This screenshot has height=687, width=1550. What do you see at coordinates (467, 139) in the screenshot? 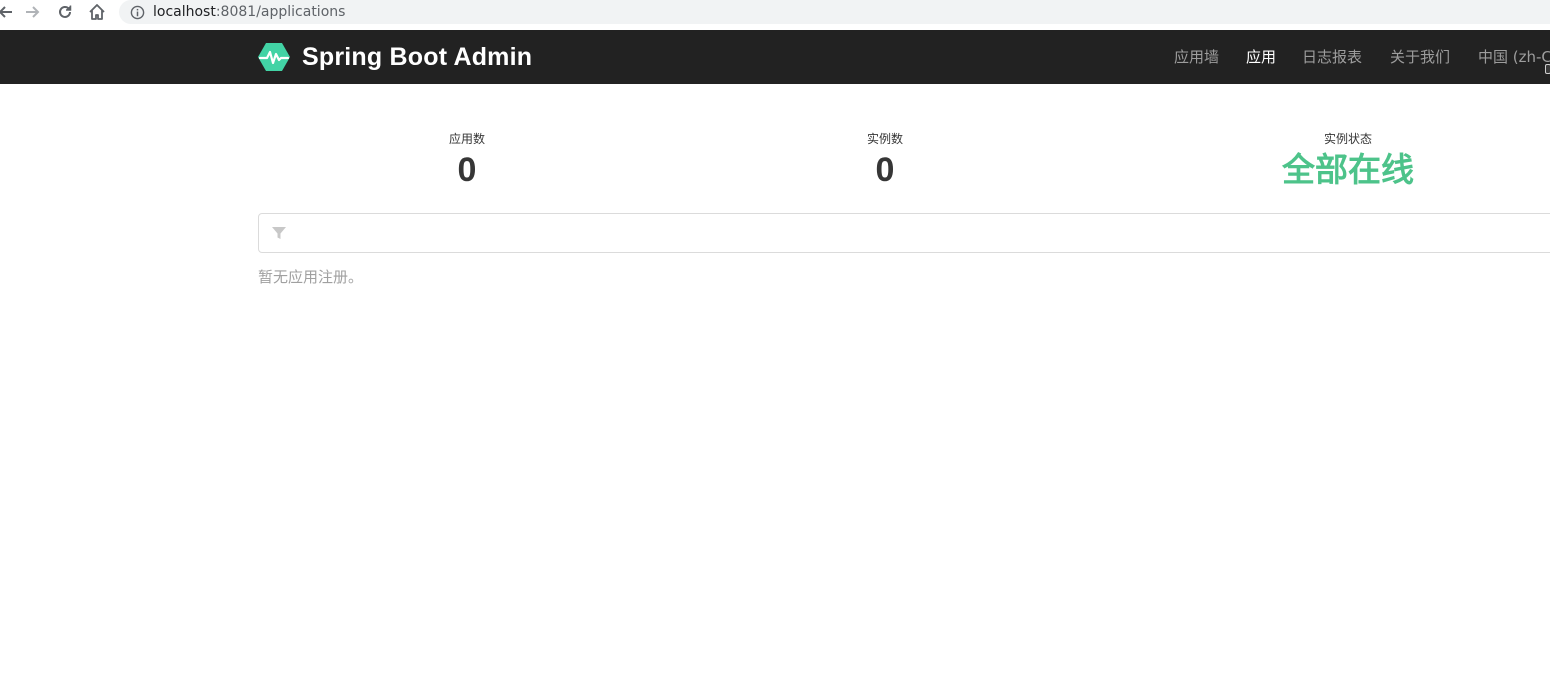
I see `applications-count-label: 应用数` at bounding box center [467, 139].